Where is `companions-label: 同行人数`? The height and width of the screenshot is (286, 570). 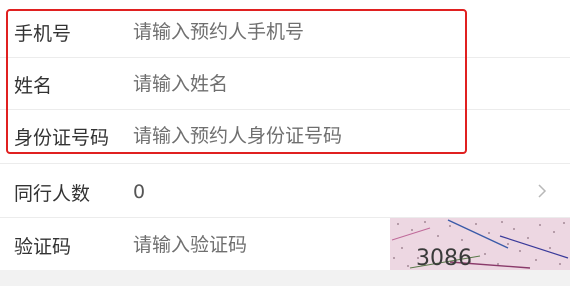 companions-label: 同行人数 is located at coordinates (52, 194).